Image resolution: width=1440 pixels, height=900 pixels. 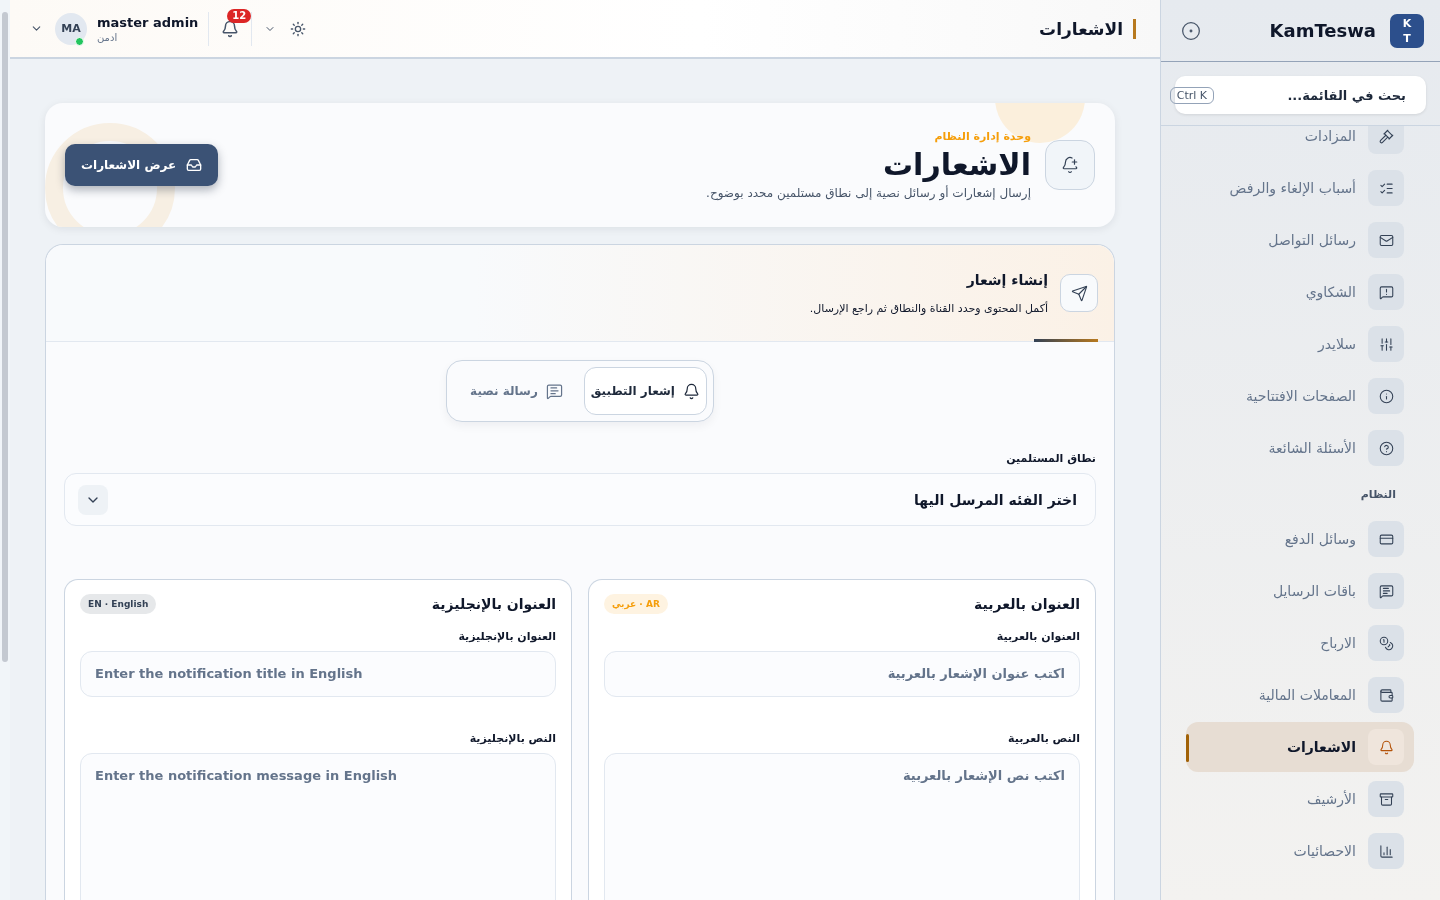 I want to click on nav-item: الأرشيف, so click(x=1295, y=799).